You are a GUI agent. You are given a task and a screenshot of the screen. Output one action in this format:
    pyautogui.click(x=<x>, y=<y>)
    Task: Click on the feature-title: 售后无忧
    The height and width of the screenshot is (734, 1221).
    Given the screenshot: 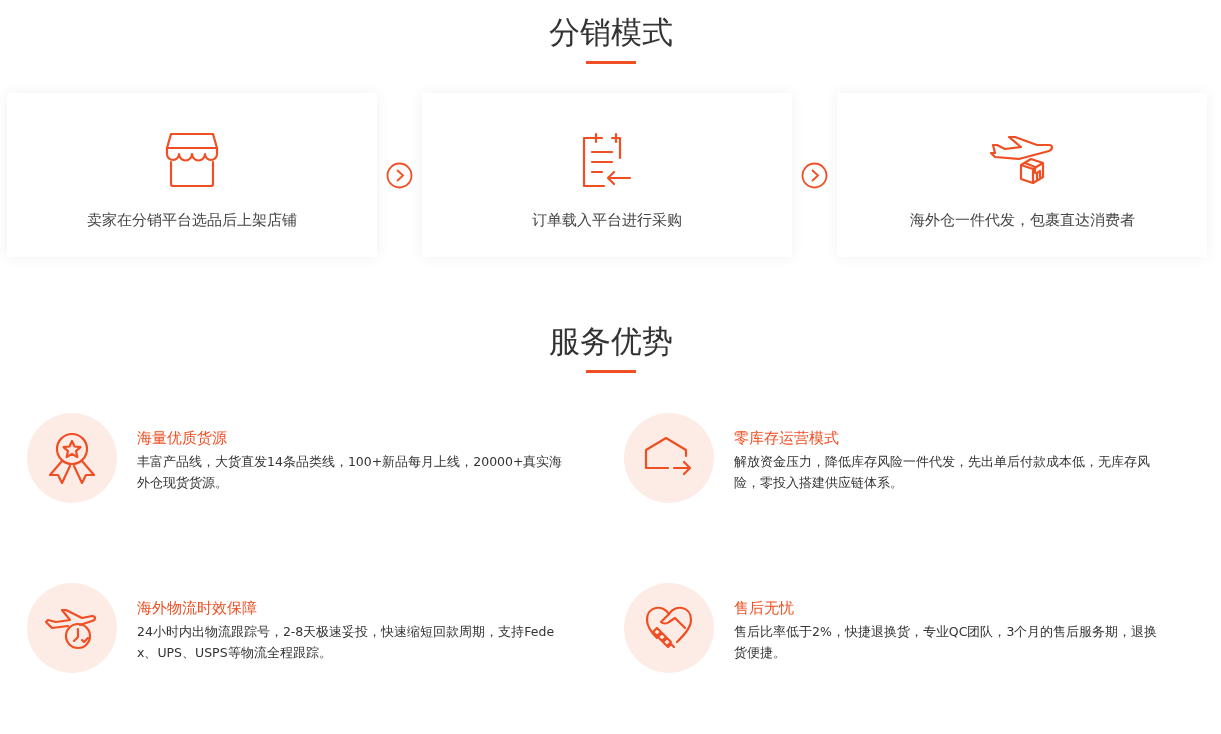 What is the action you would take?
    pyautogui.click(x=764, y=608)
    